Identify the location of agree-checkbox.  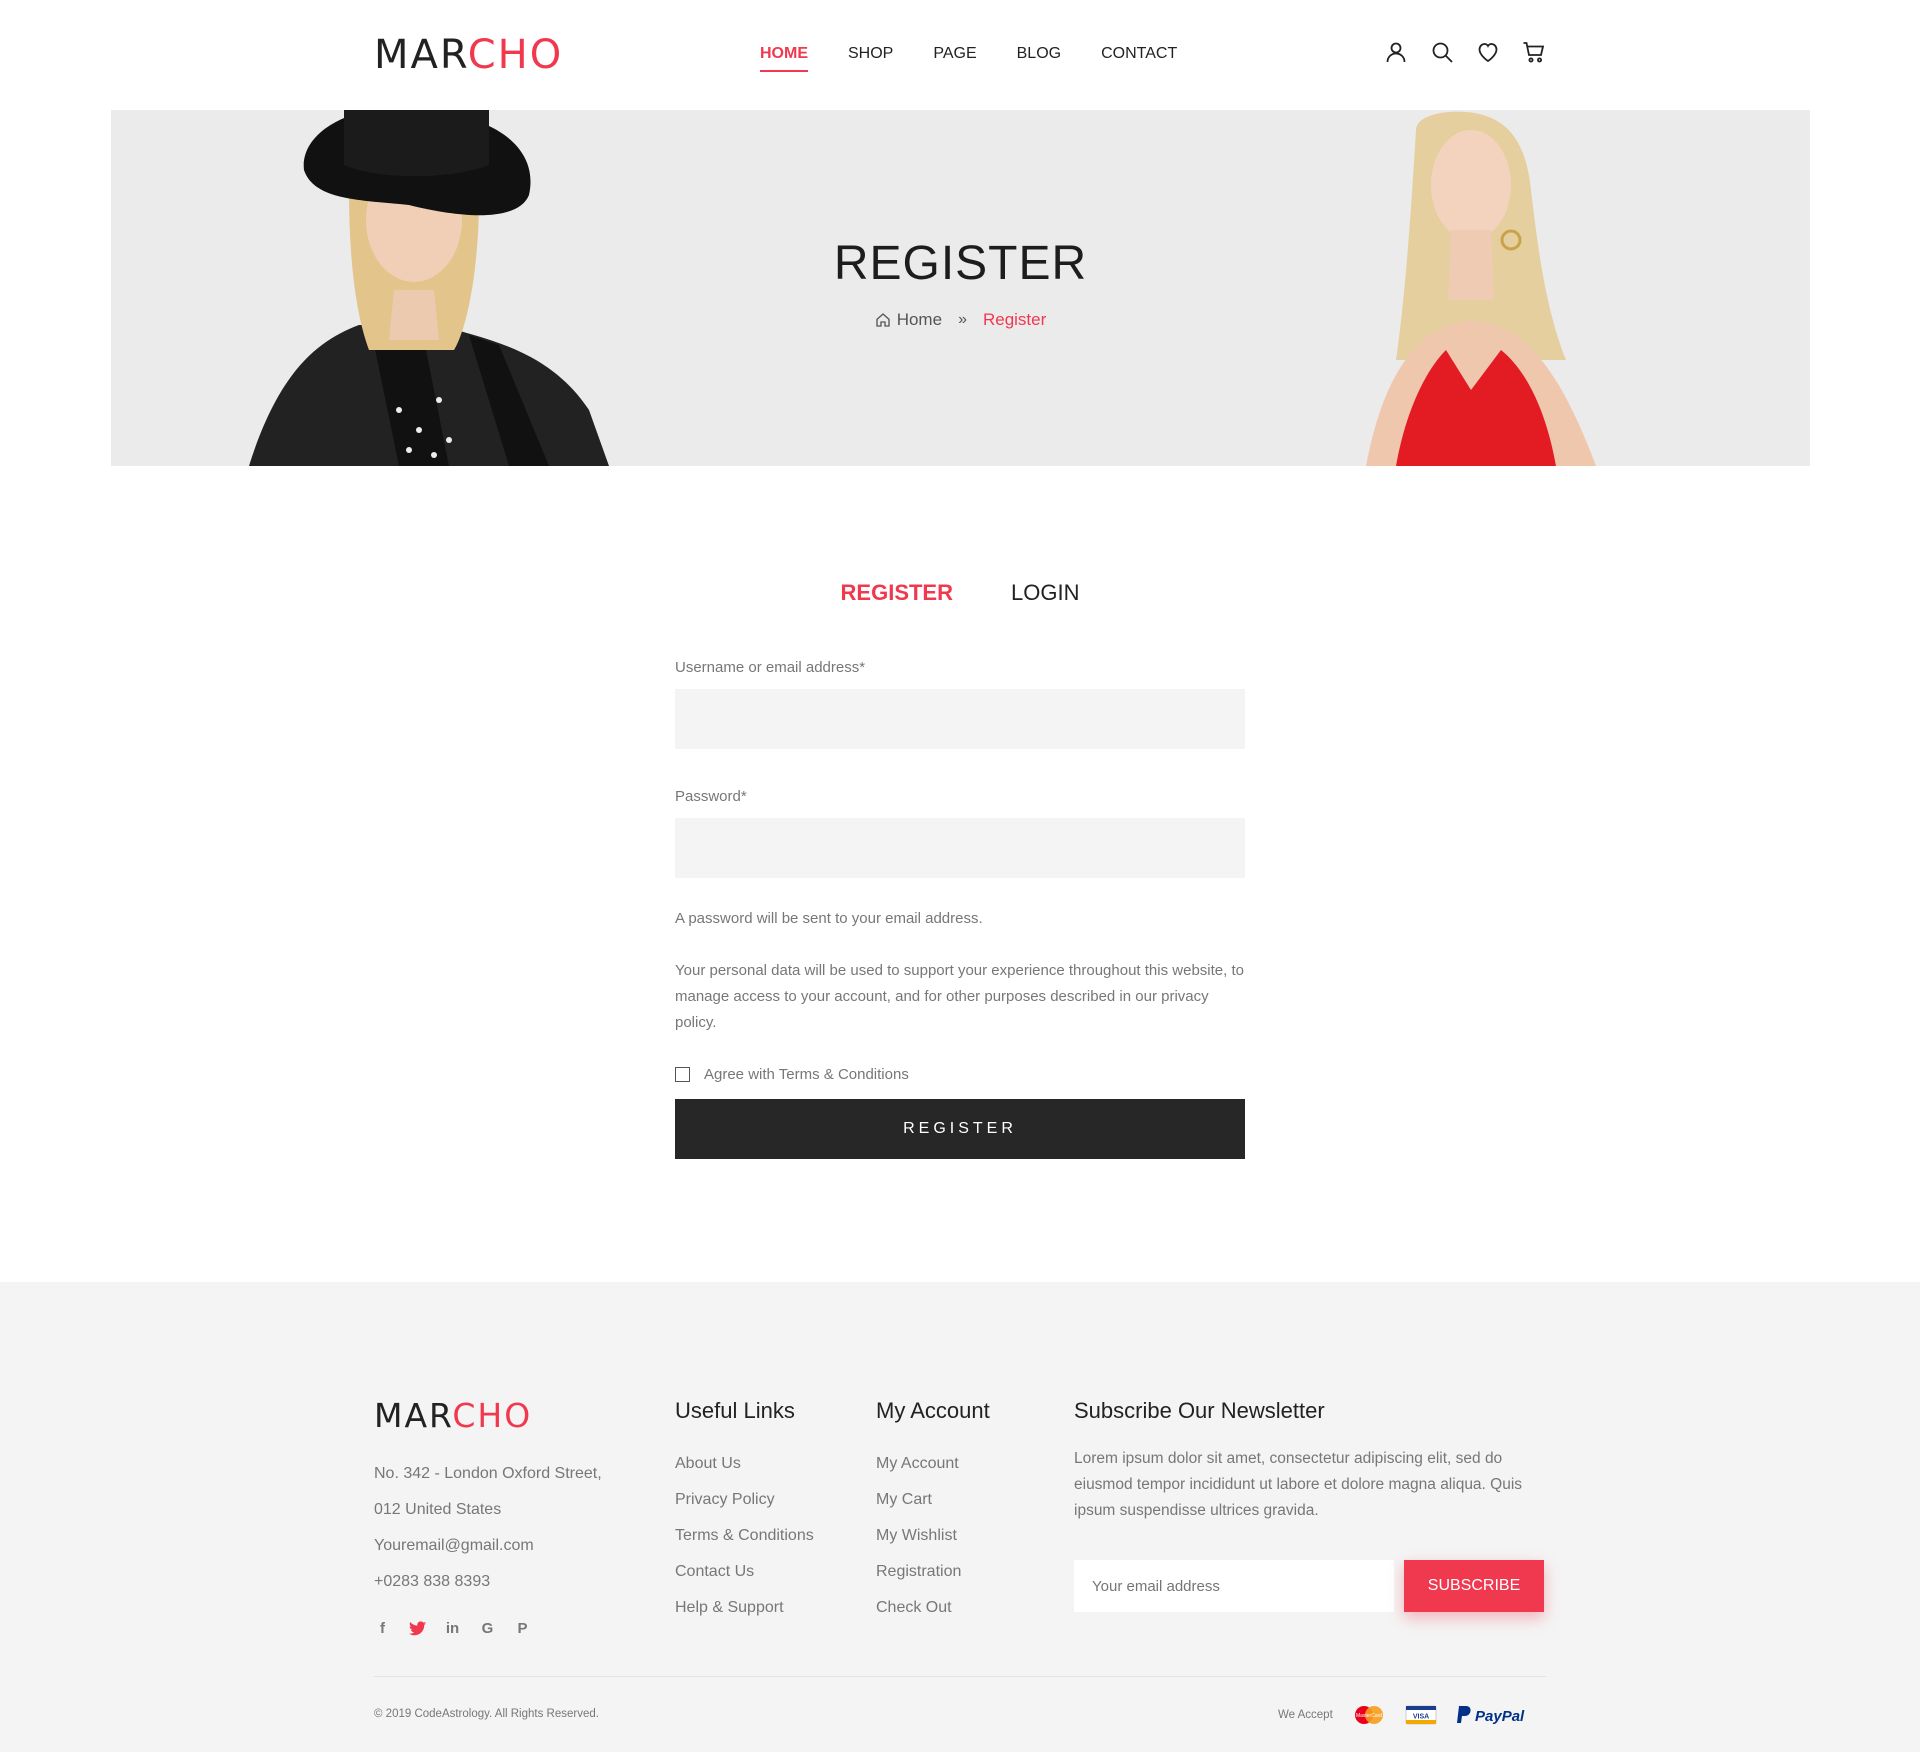
(682, 1074).